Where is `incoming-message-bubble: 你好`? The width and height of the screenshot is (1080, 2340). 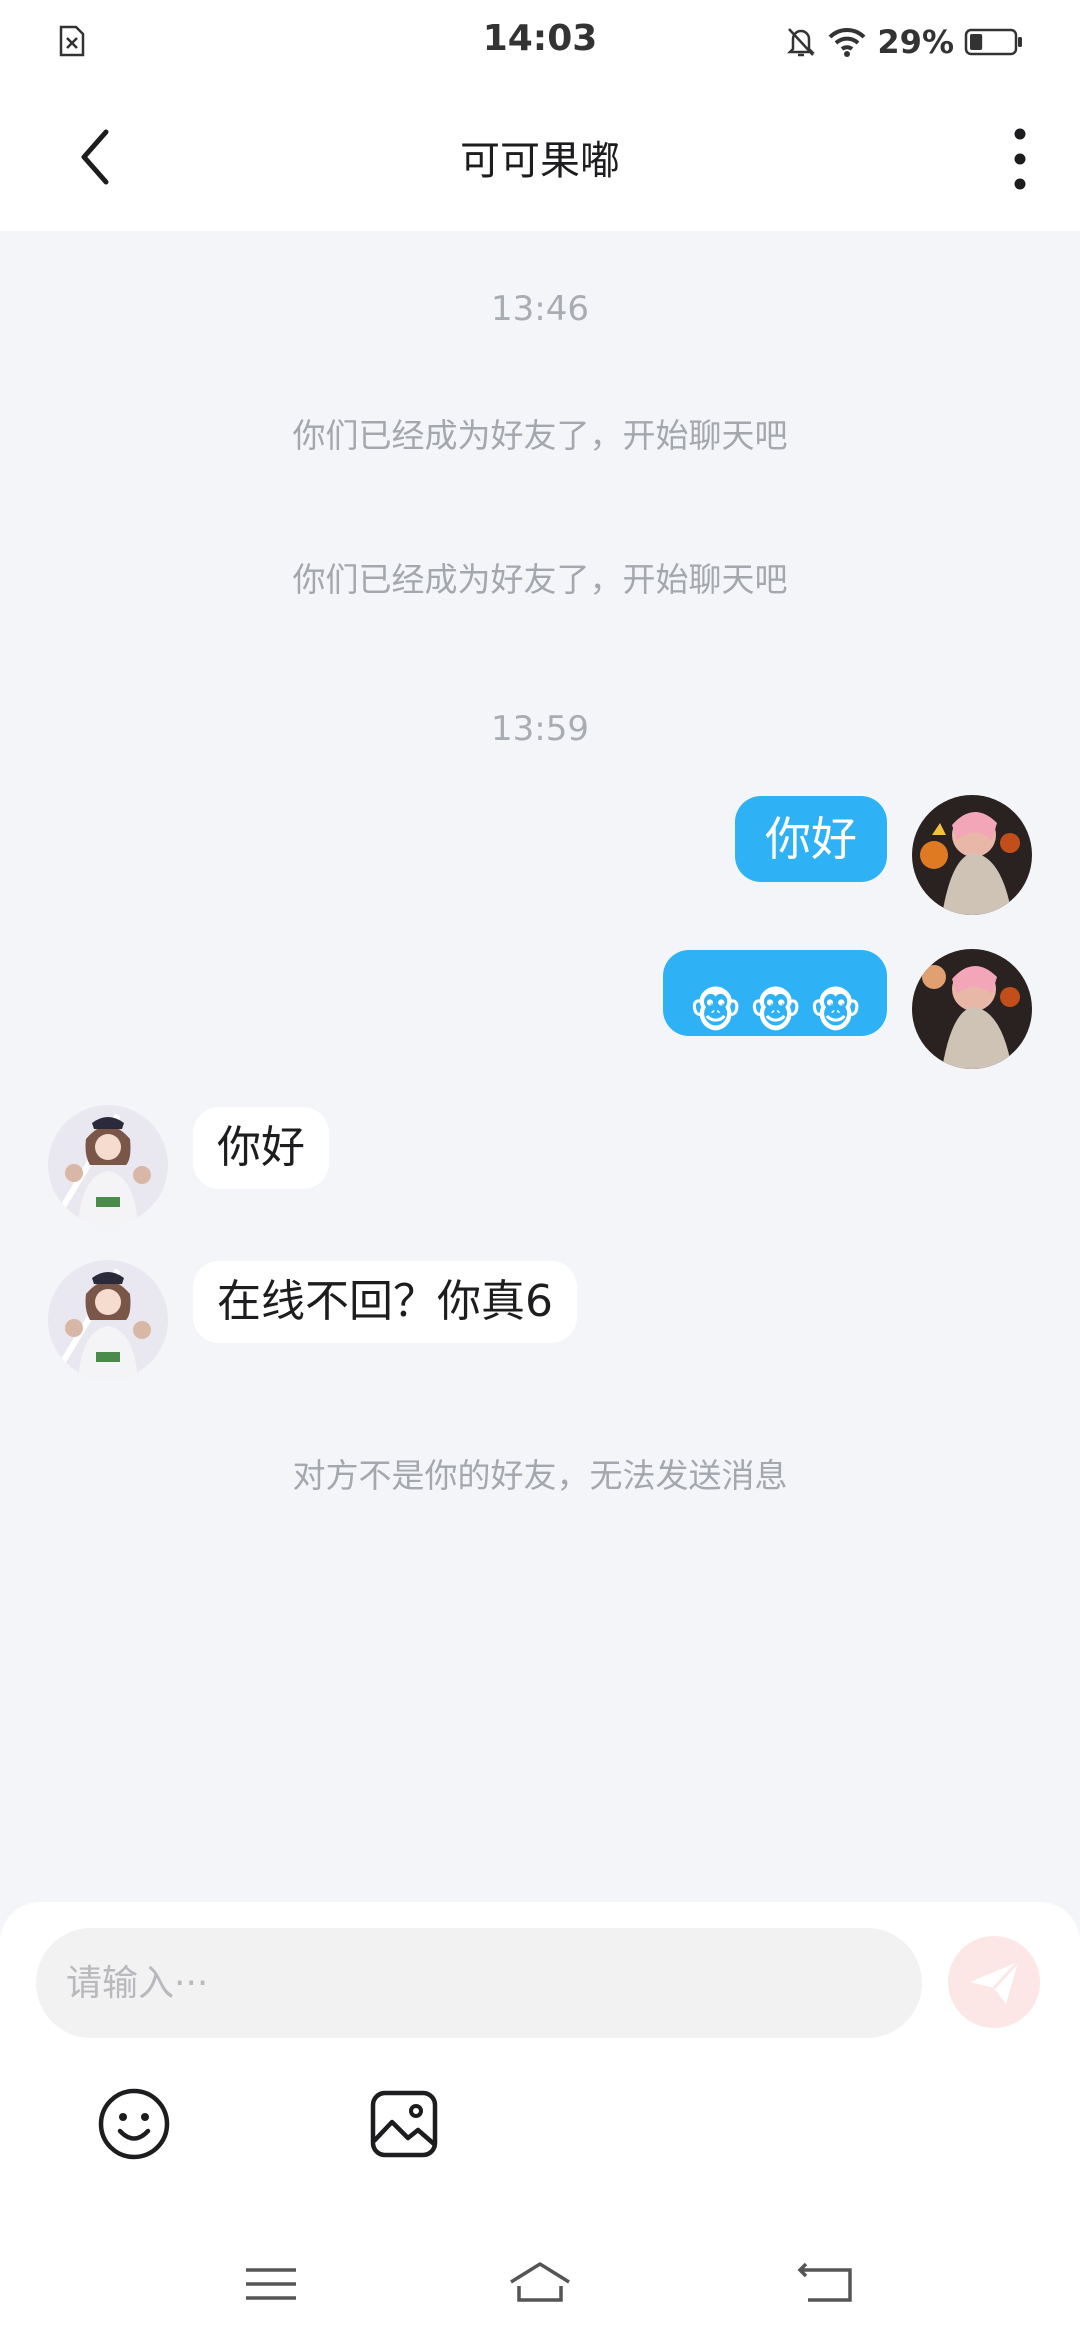
incoming-message-bubble: 你好 is located at coordinates (261, 1148).